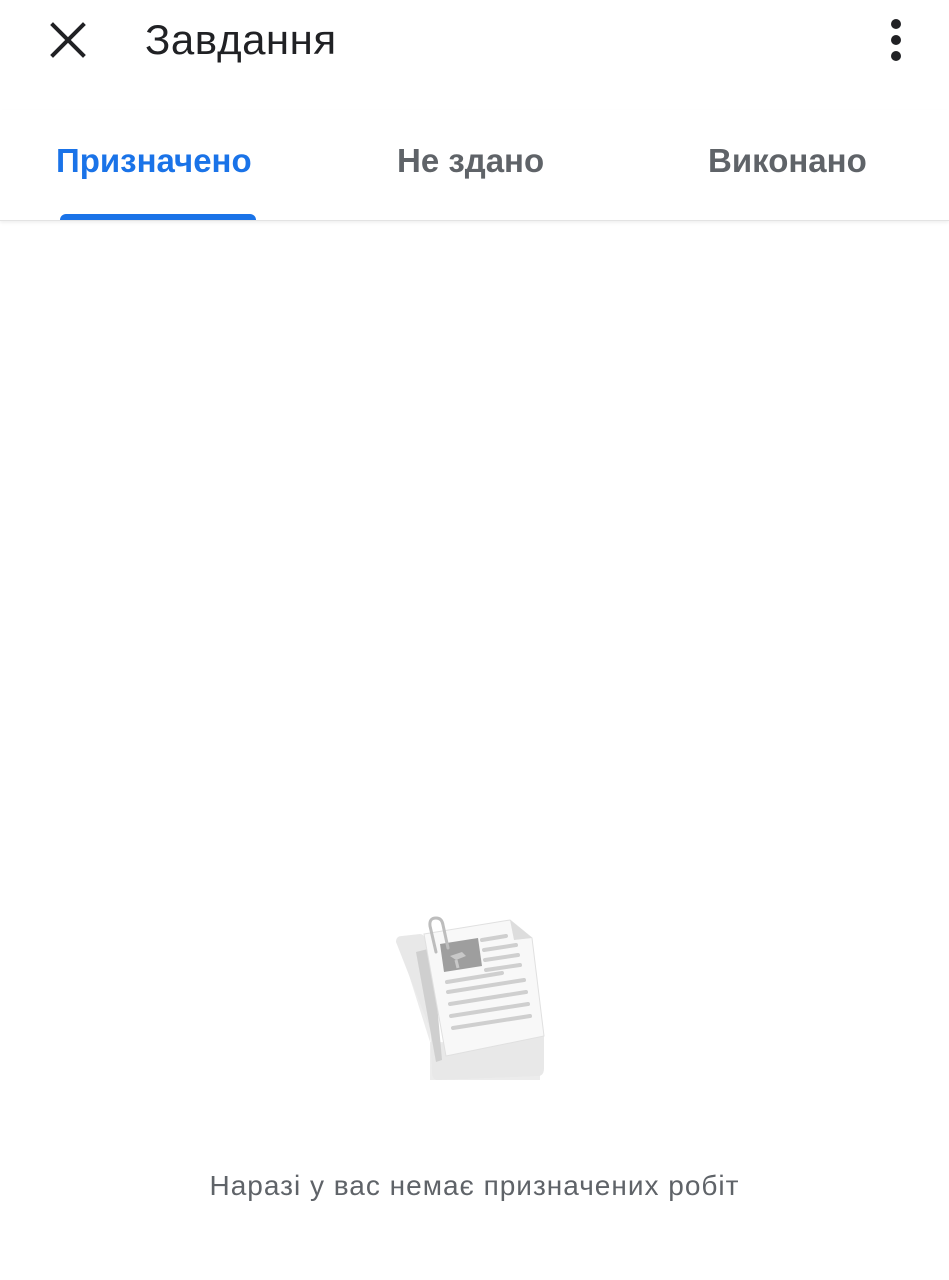  Describe the element at coordinates (474, 42) in the screenshot. I see `app-bar: Завдання` at that location.